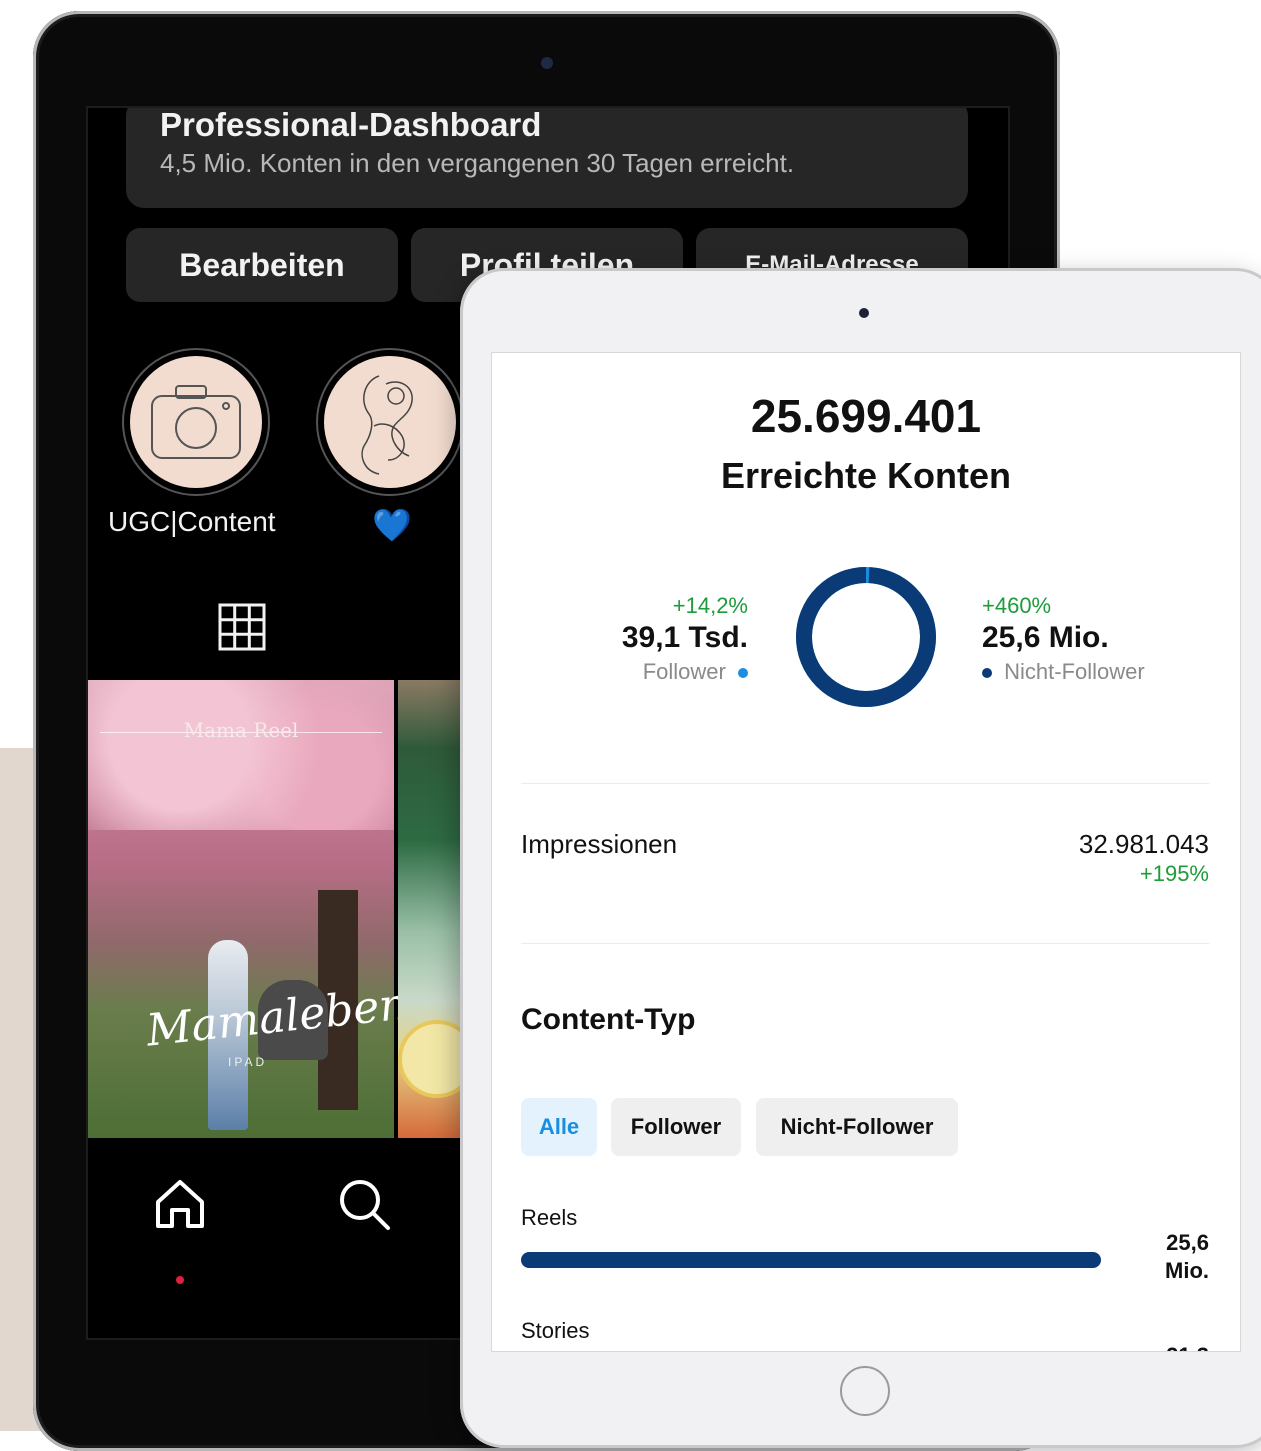 This screenshot has height=1451, width=1261. What do you see at coordinates (1045, 637) in the screenshot?
I see `non-follower-value: 25,6 Mio.` at bounding box center [1045, 637].